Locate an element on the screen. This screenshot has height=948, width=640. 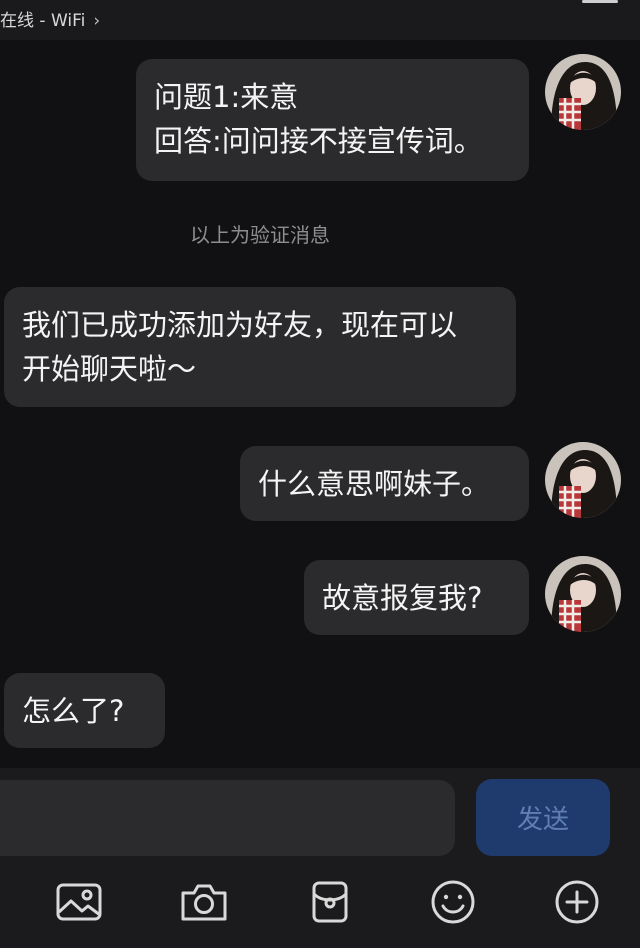
message-bubble-incoming: 怎么了? is located at coordinates (84, 710).